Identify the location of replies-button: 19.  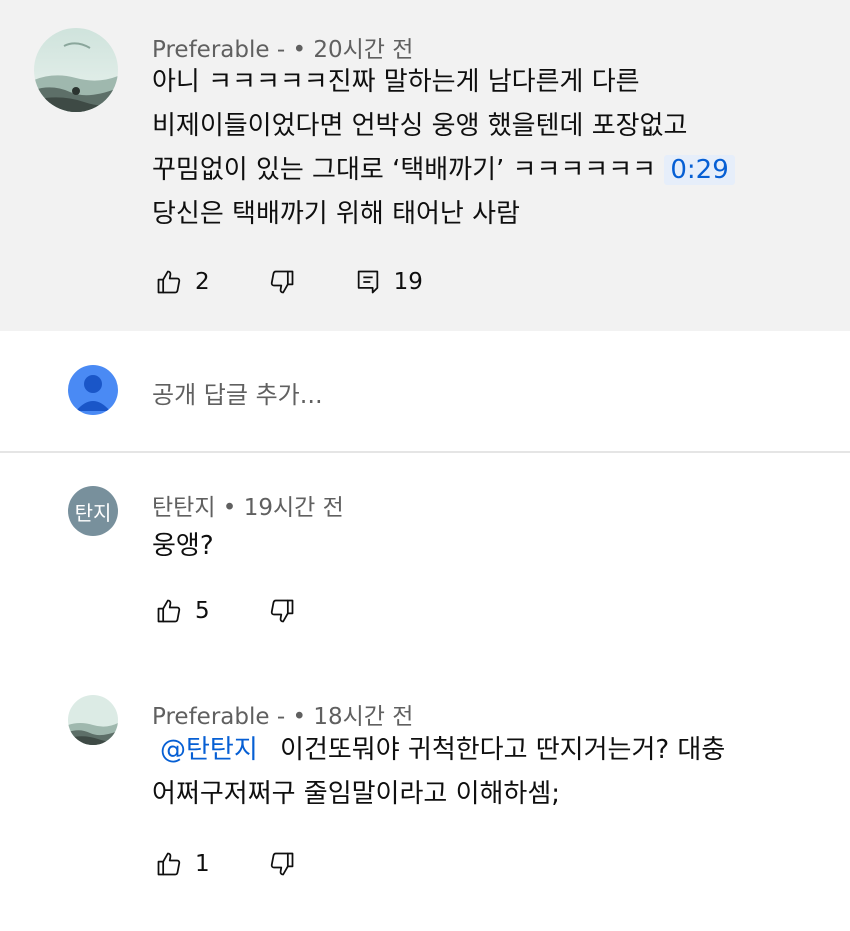
(388, 282).